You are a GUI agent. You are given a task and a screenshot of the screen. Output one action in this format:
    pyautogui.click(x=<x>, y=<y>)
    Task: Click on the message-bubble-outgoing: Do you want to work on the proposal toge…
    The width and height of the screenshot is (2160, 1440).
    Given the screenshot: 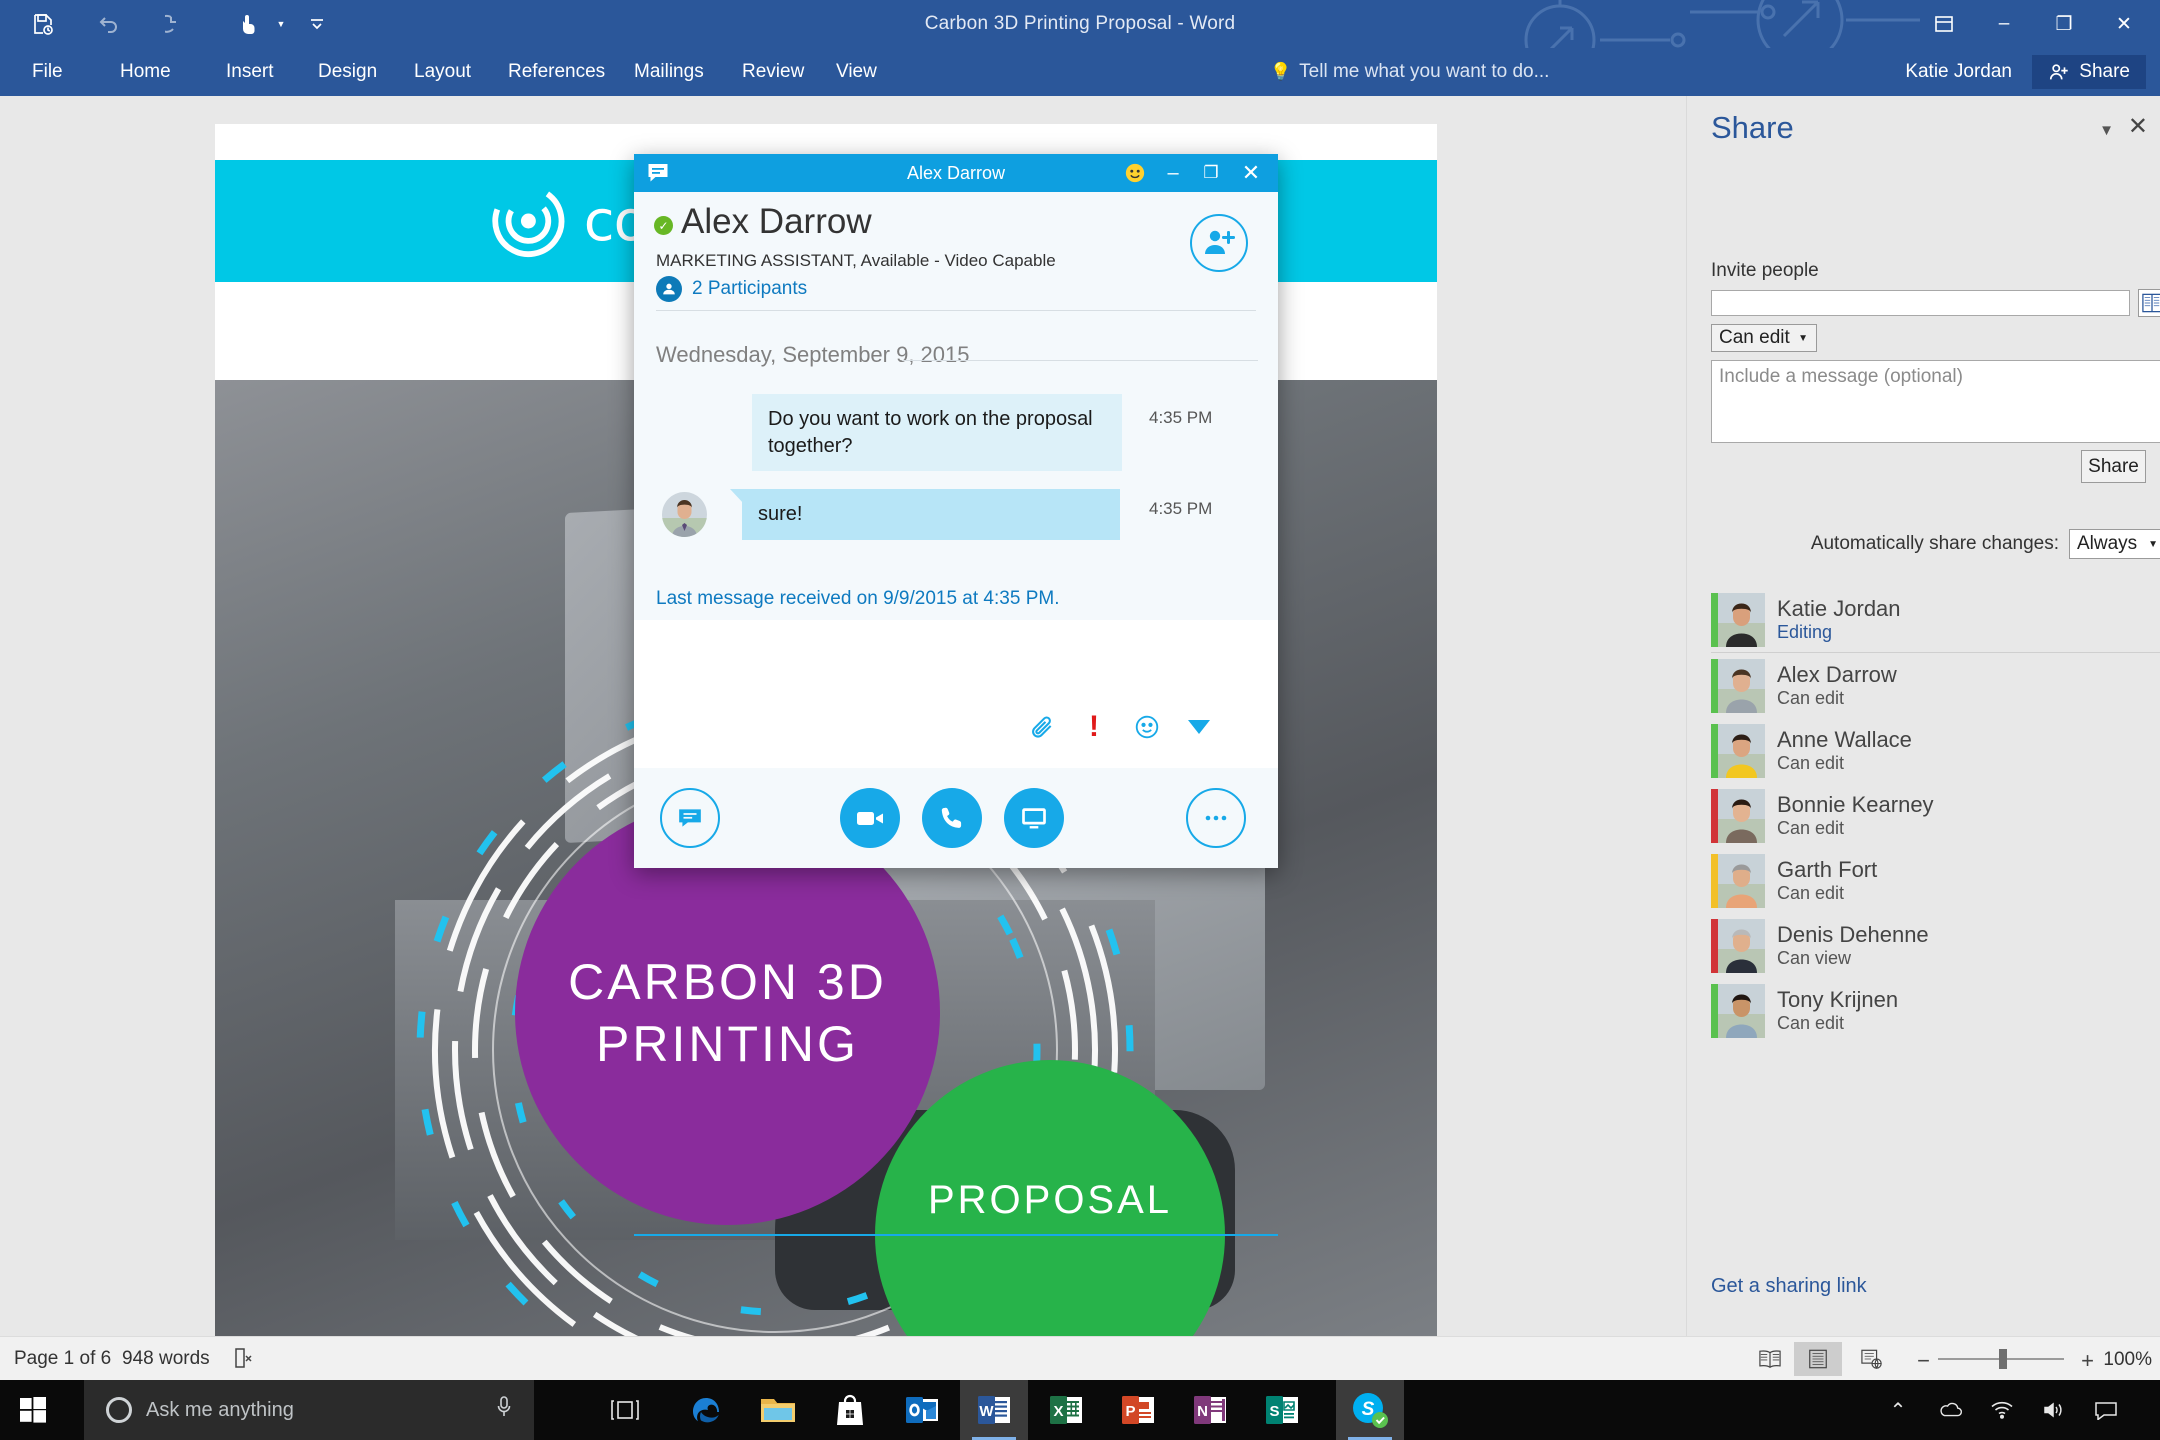 What is the action you would take?
    pyautogui.click(x=937, y=433)
    